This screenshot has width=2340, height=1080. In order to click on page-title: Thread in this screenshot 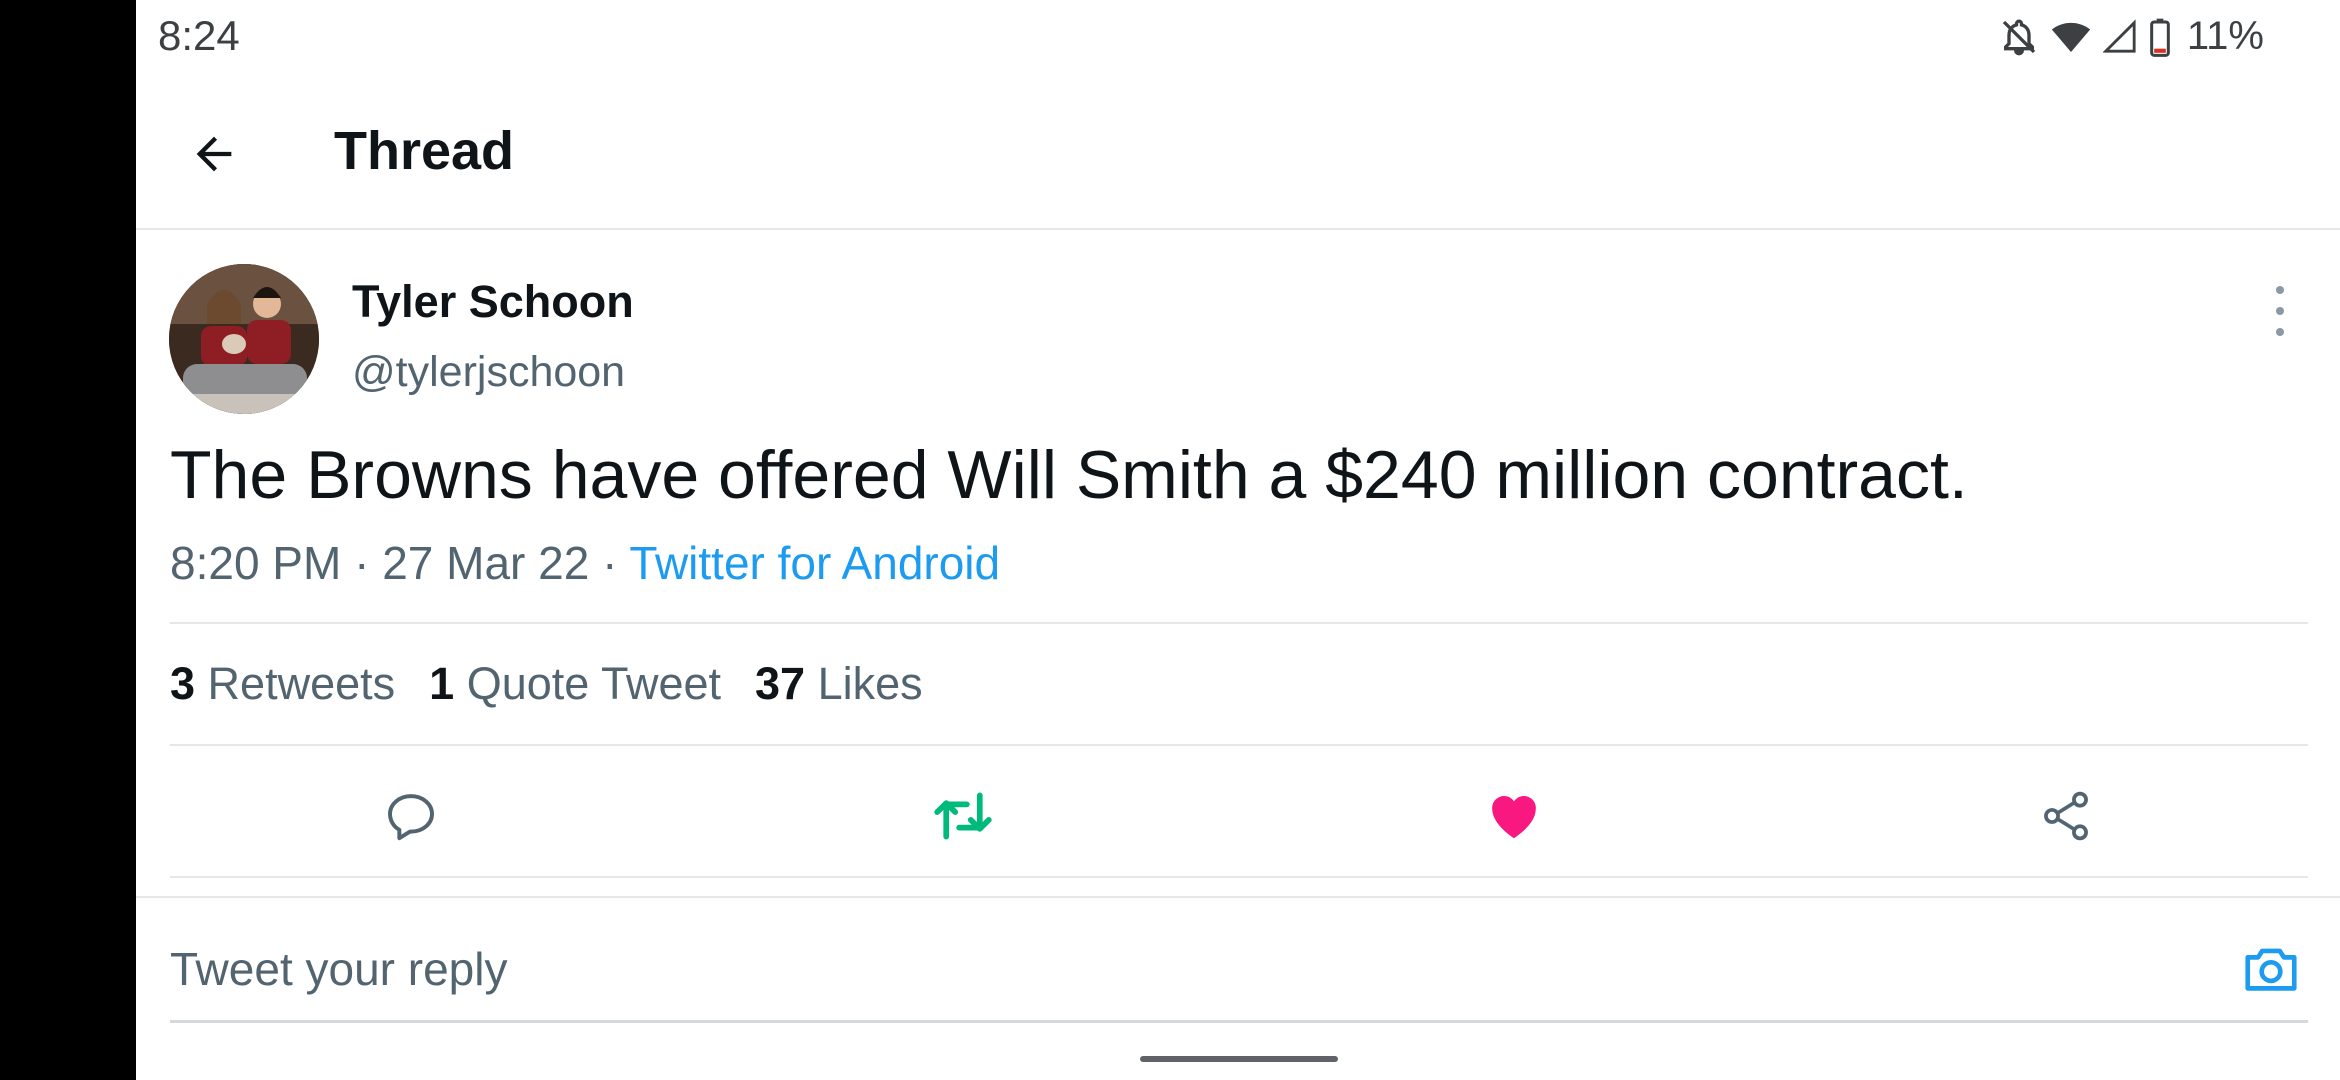, I will do `click(424, 151)`.